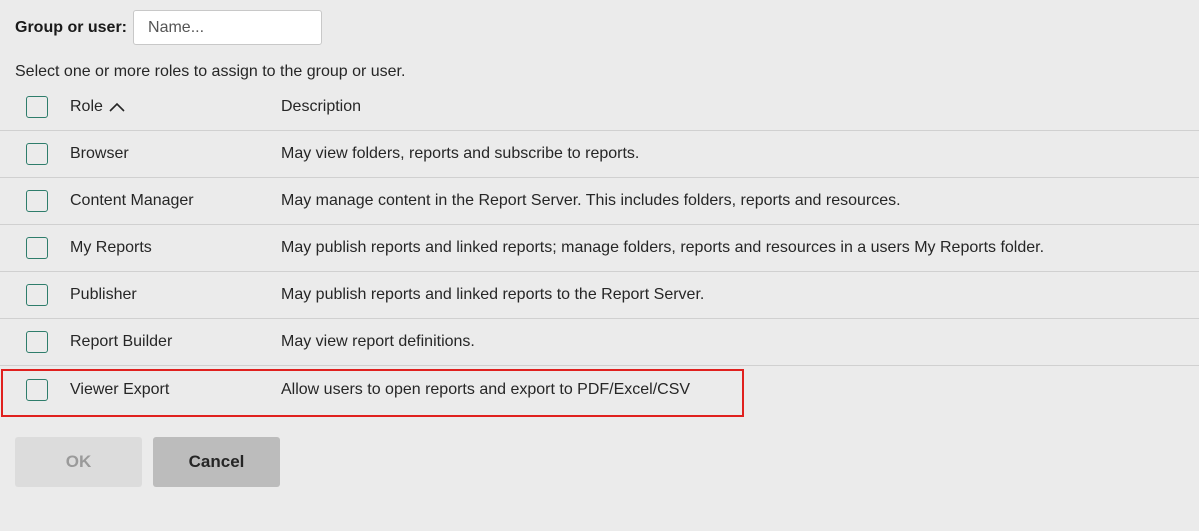 The height and width of the screenshot is (531, 1199). Describe the element at coordinates (78, 462) in the screenshot. I see `ok-button: OK` at that location.